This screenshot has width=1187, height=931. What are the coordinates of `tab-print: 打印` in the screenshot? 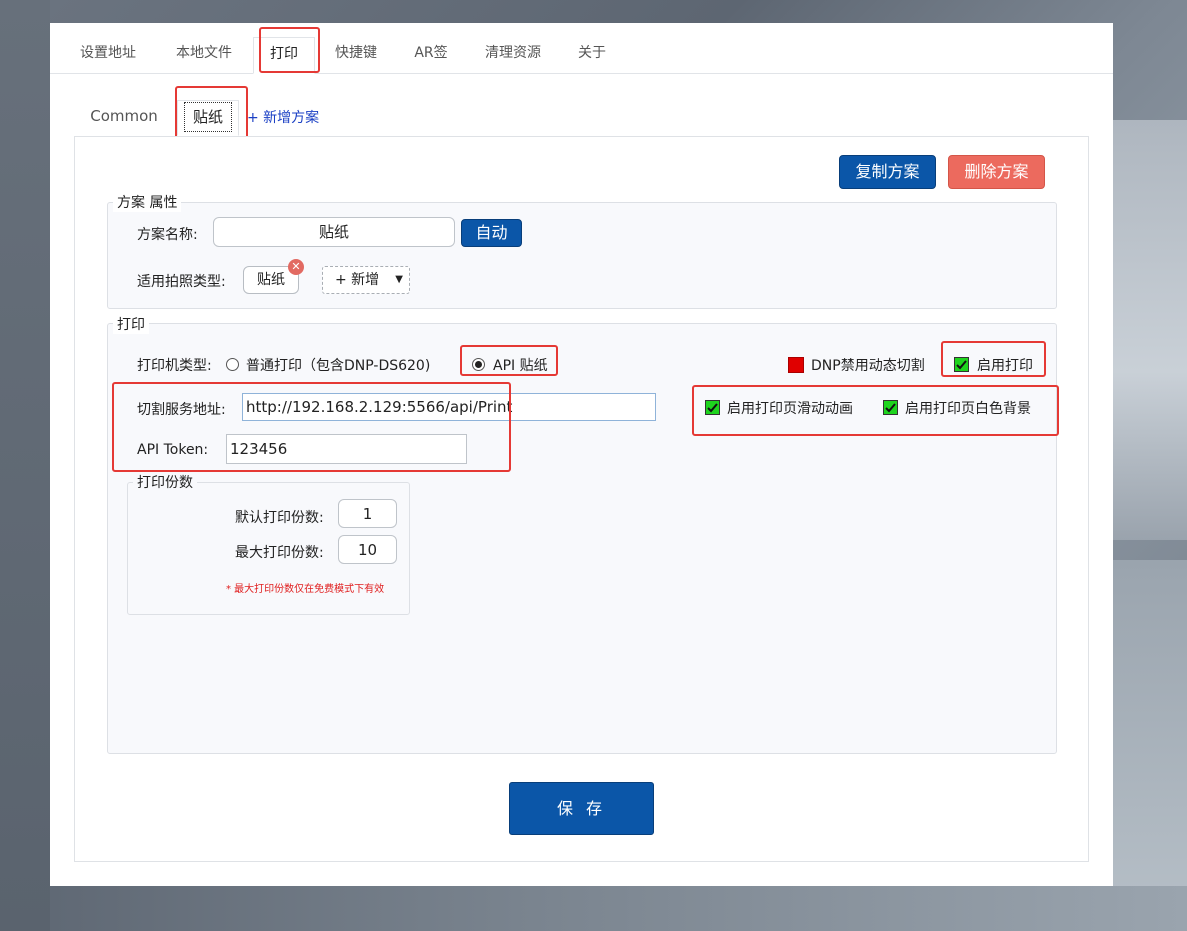 It's located at (284, 55).